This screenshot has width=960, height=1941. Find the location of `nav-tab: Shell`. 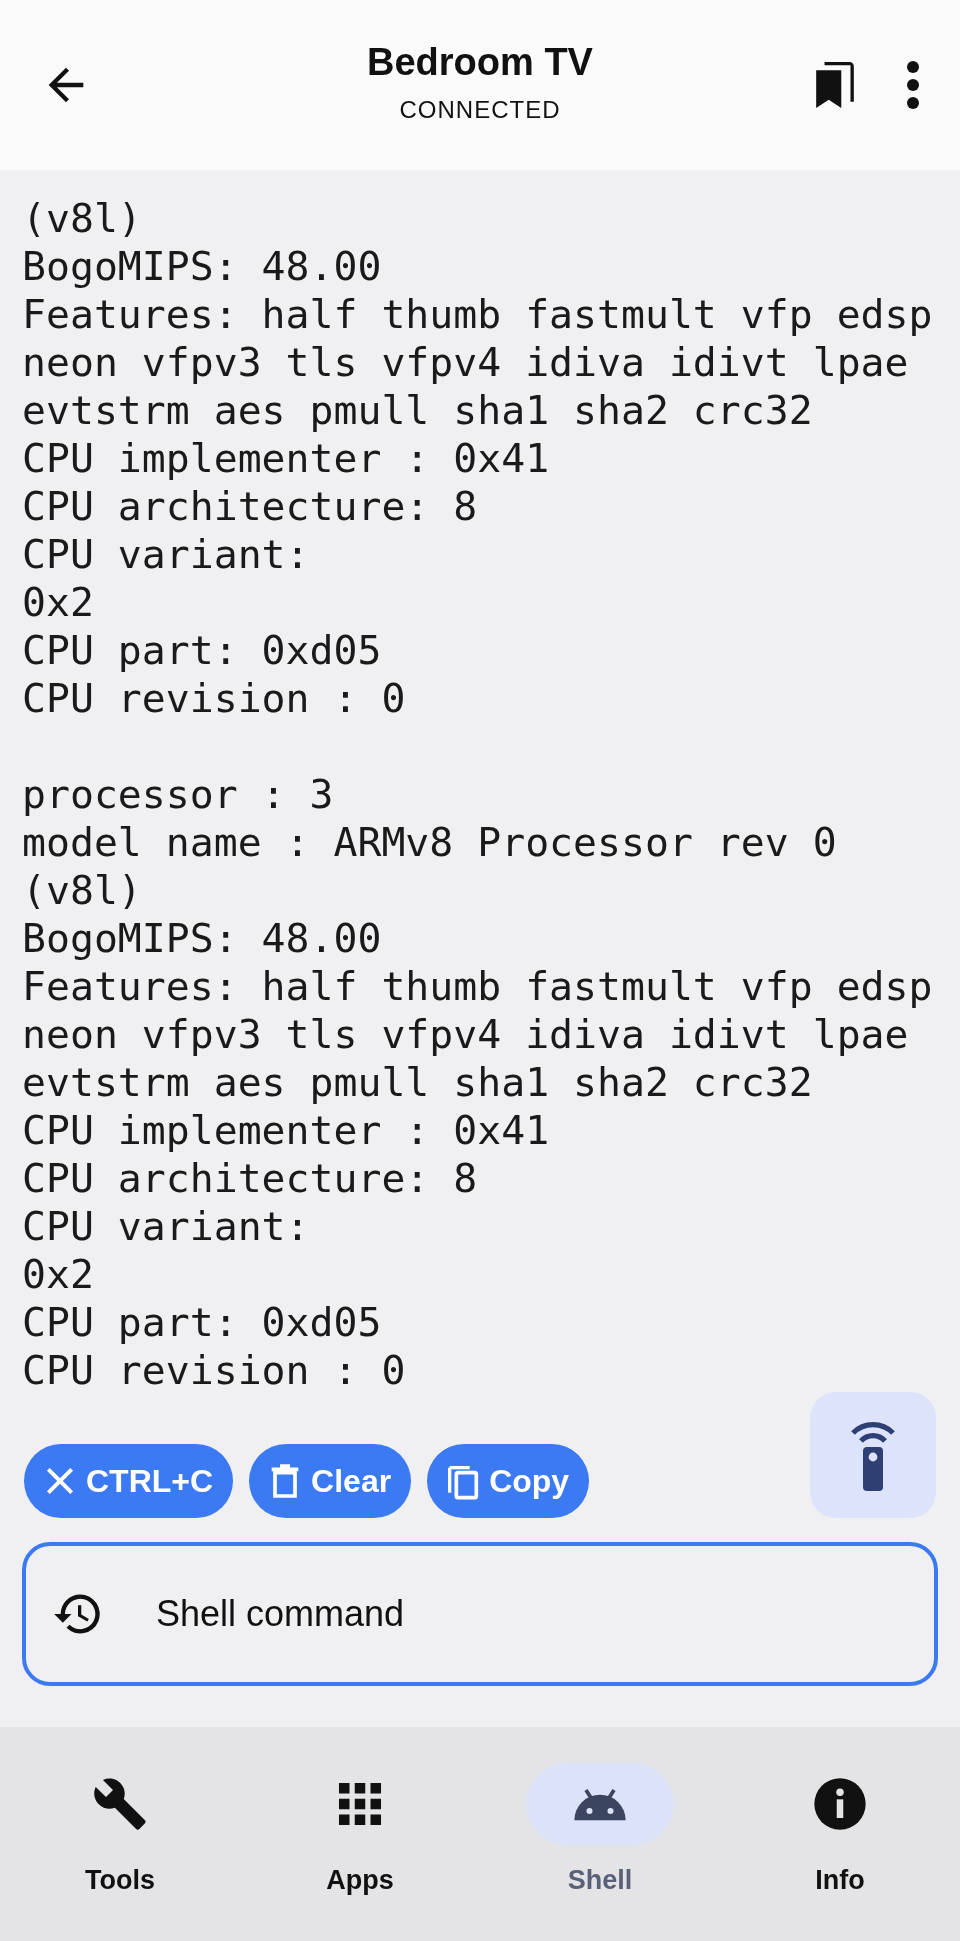

nav-tab: Shell is located at coordinates (600, 1834).